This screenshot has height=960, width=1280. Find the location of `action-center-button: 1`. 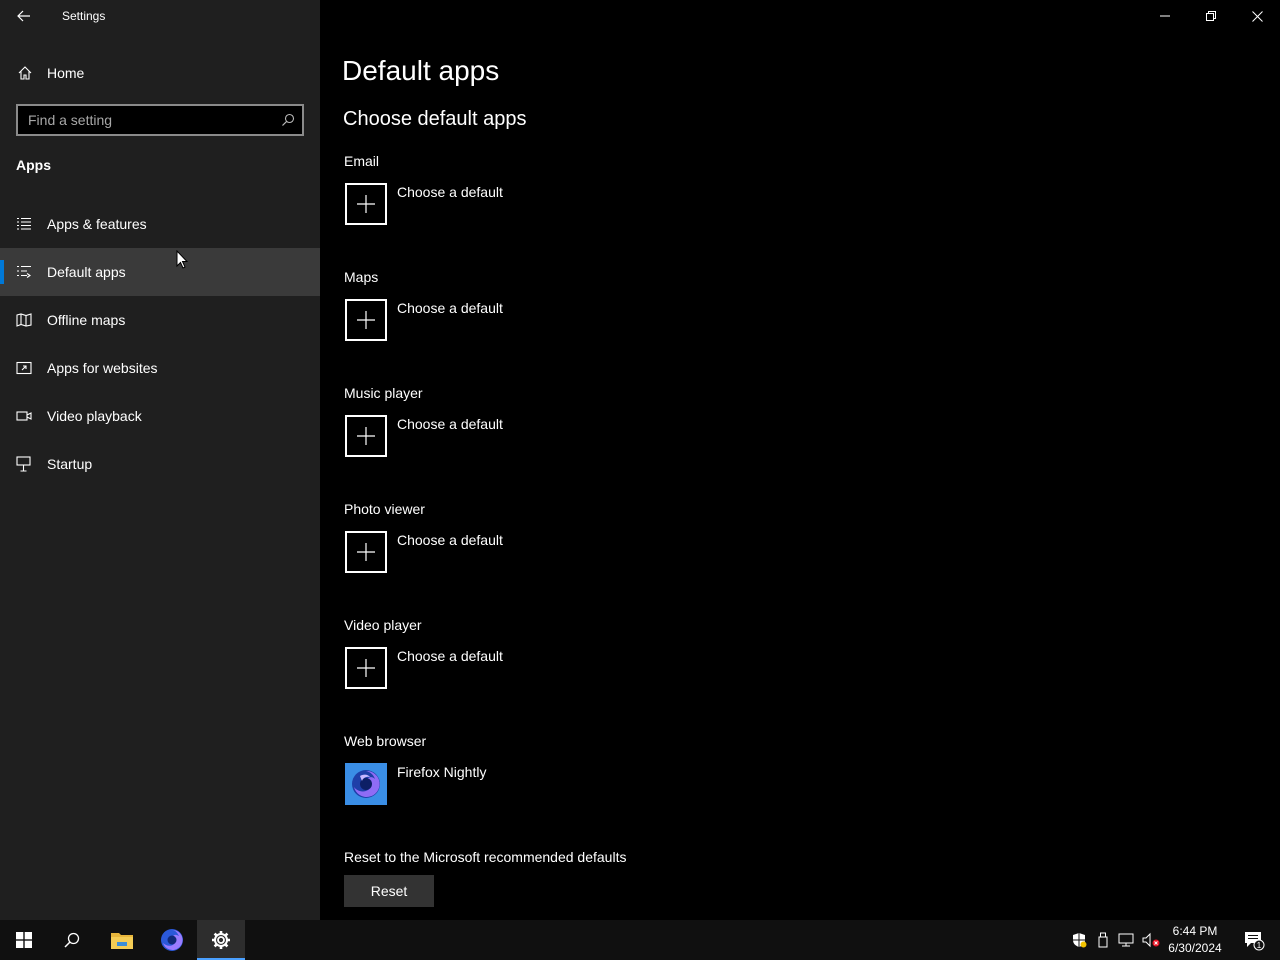

action-center-button: 1 is located at coordinates (1254, 940).